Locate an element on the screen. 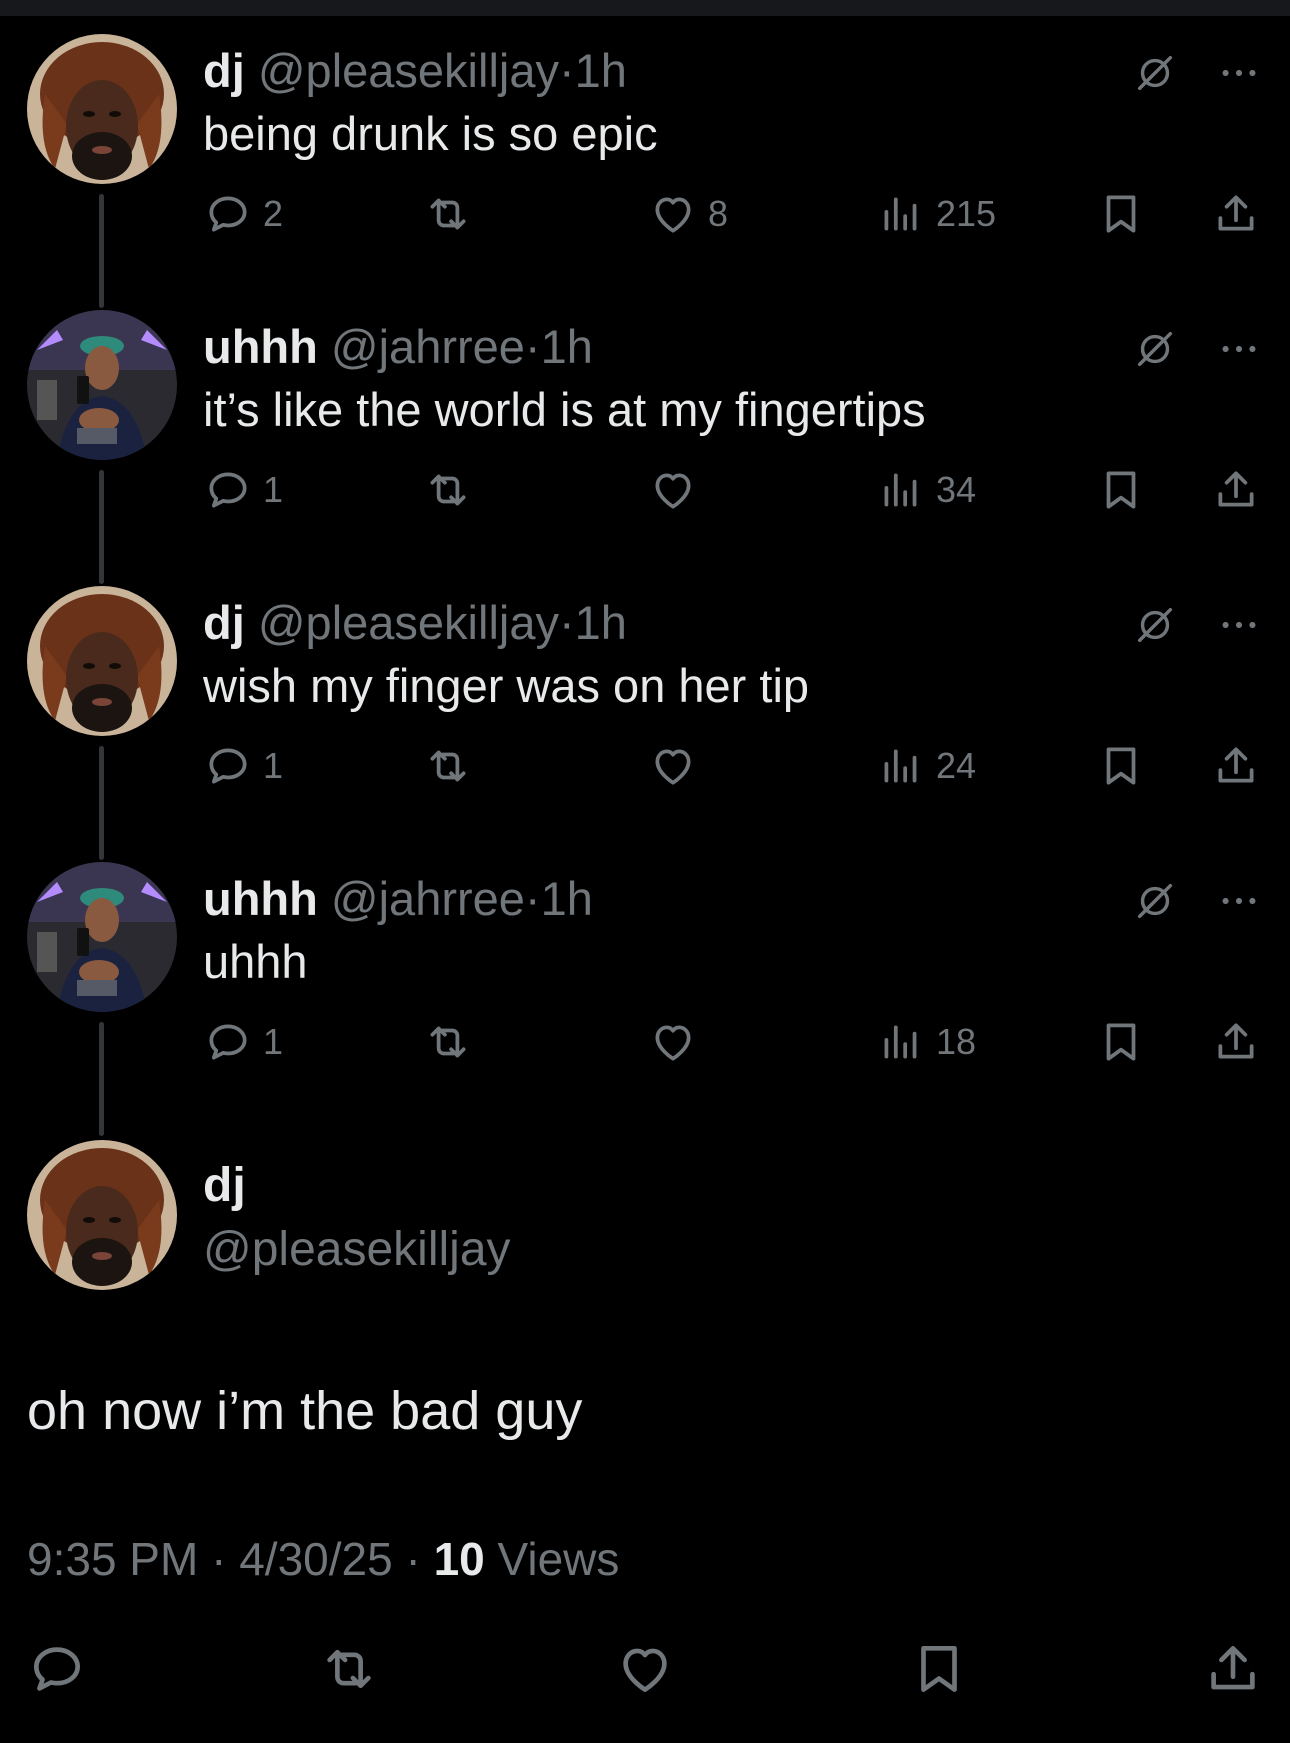 This screenshot has width=1290, height=1743. tweet-header: dj @pleasekilljay·1h is located at coordinates (415, 71).